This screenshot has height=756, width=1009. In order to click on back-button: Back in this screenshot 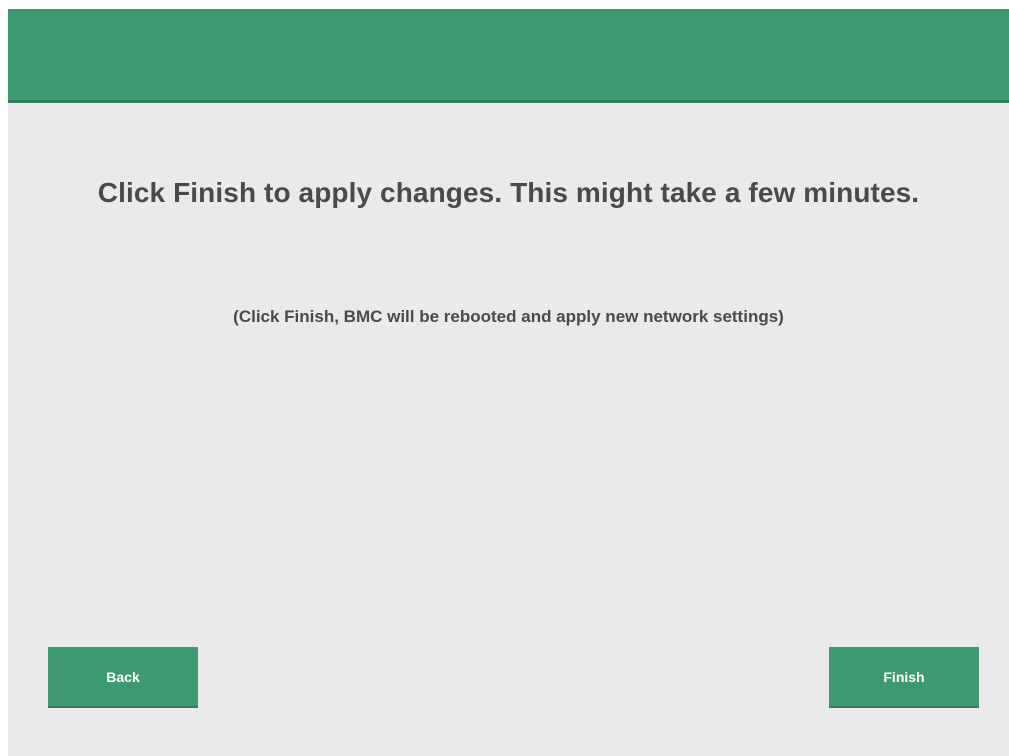, I will do `click(123, 677)`.